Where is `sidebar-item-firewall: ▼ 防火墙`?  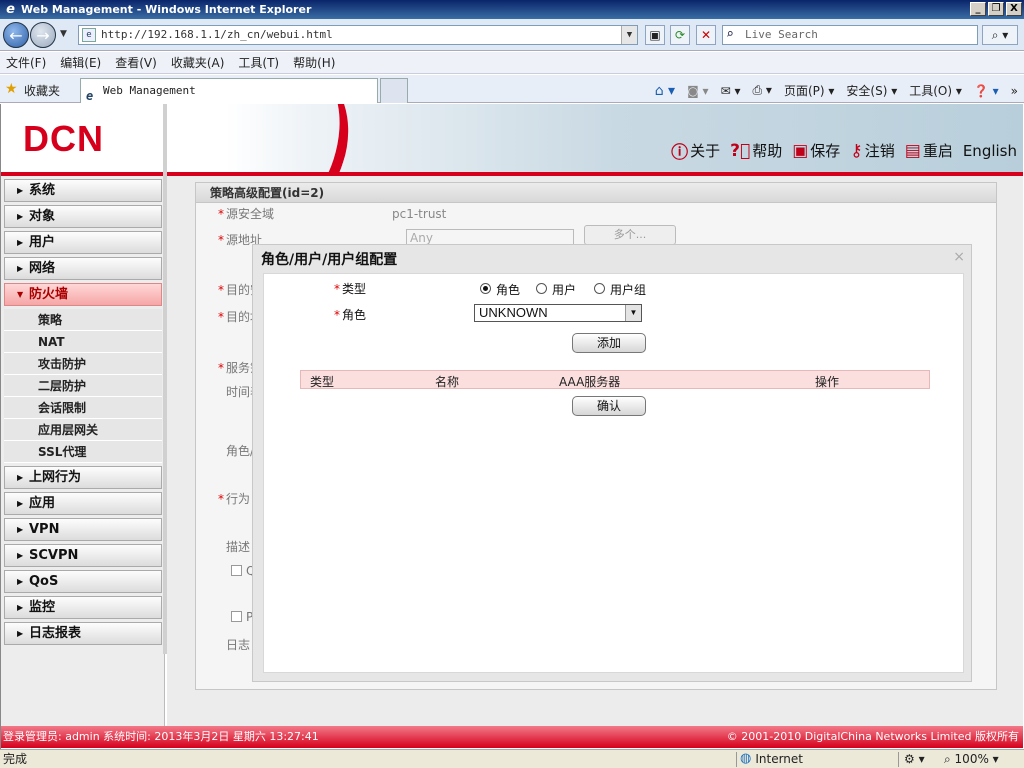 sidebar-item-firewall: ▼ 防火墙 is located at coordinates (83, 294).